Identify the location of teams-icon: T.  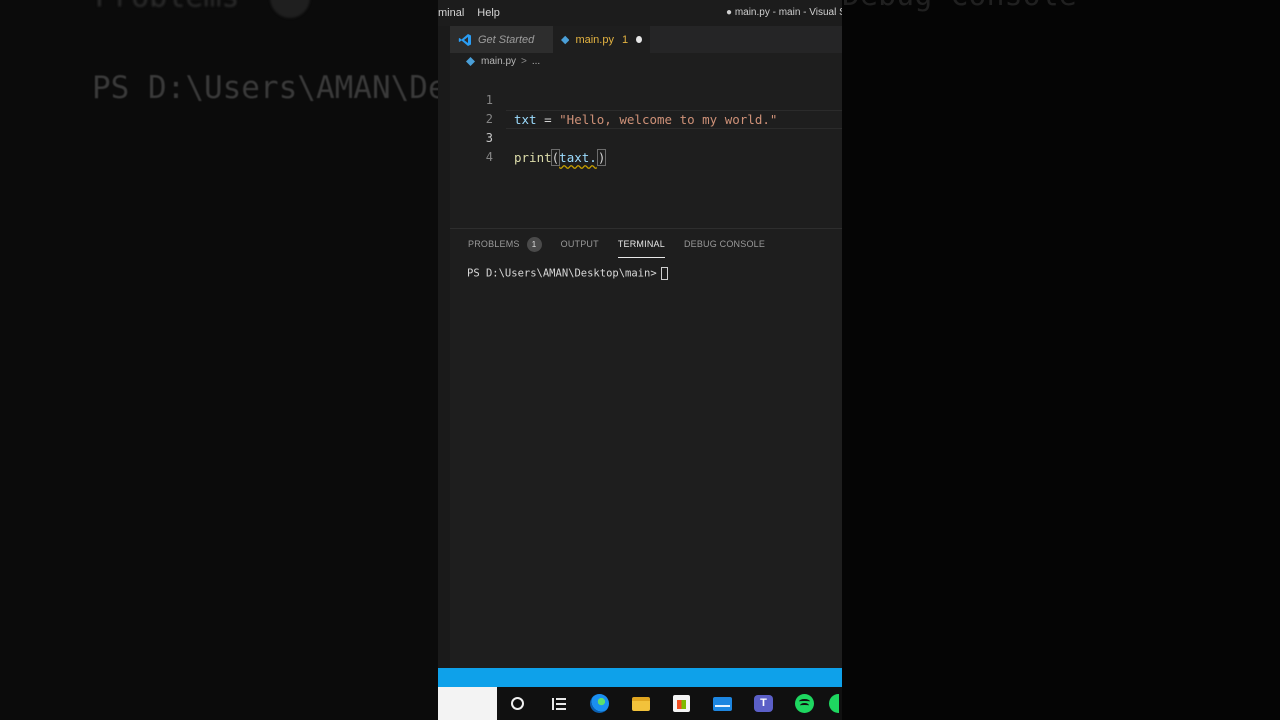
(763, 703).